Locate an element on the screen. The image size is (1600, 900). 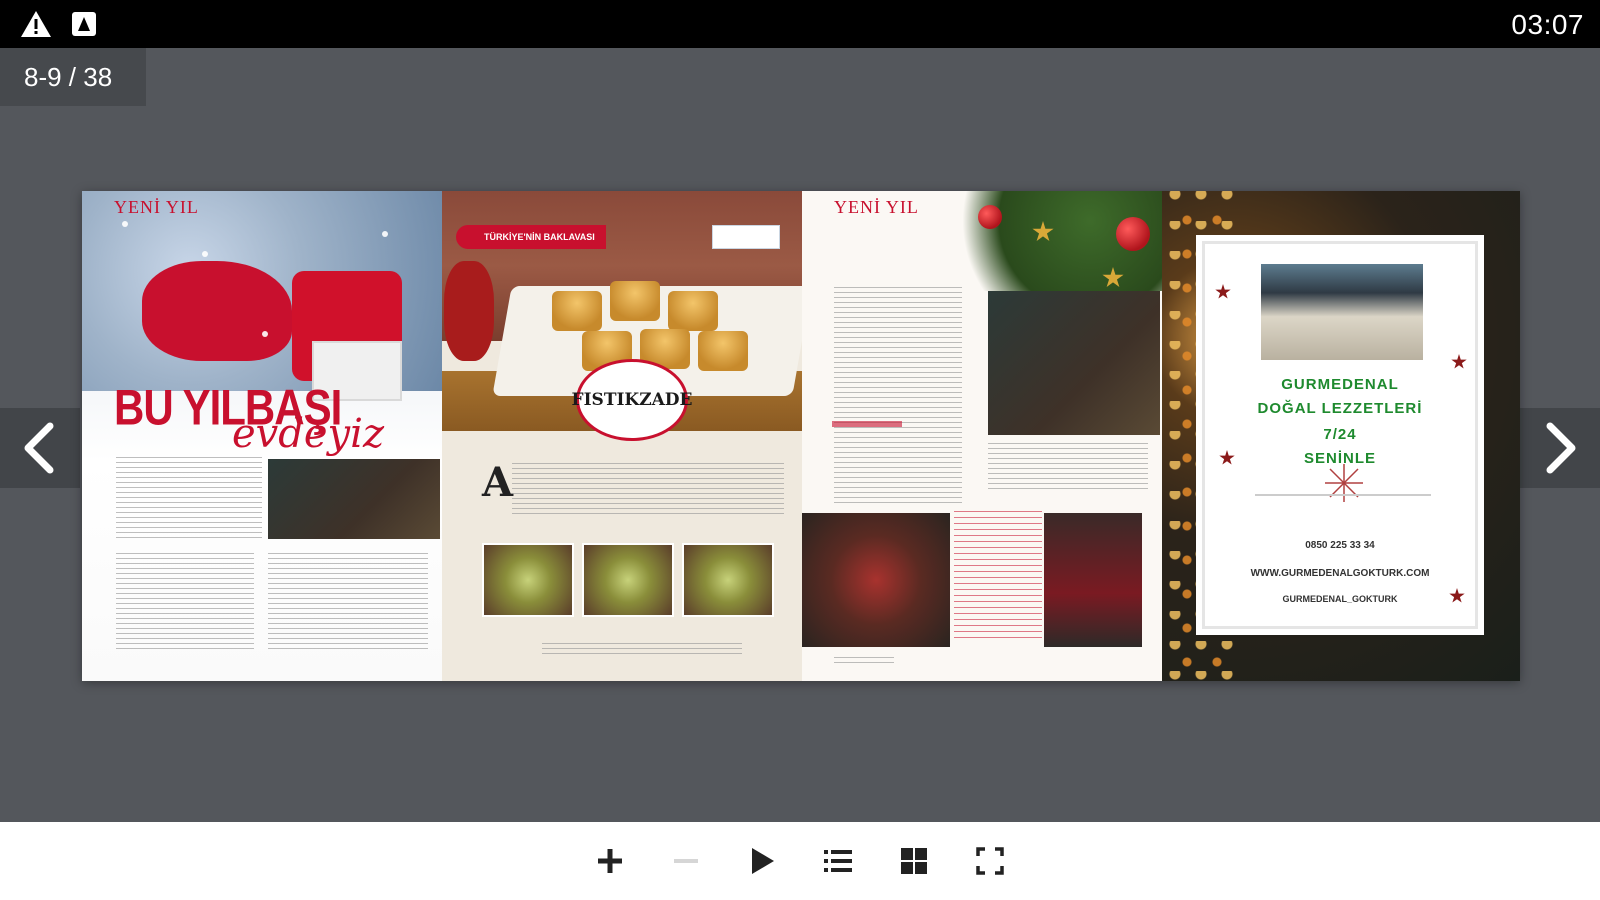
partner-logo is located at coordinates (746, 237).